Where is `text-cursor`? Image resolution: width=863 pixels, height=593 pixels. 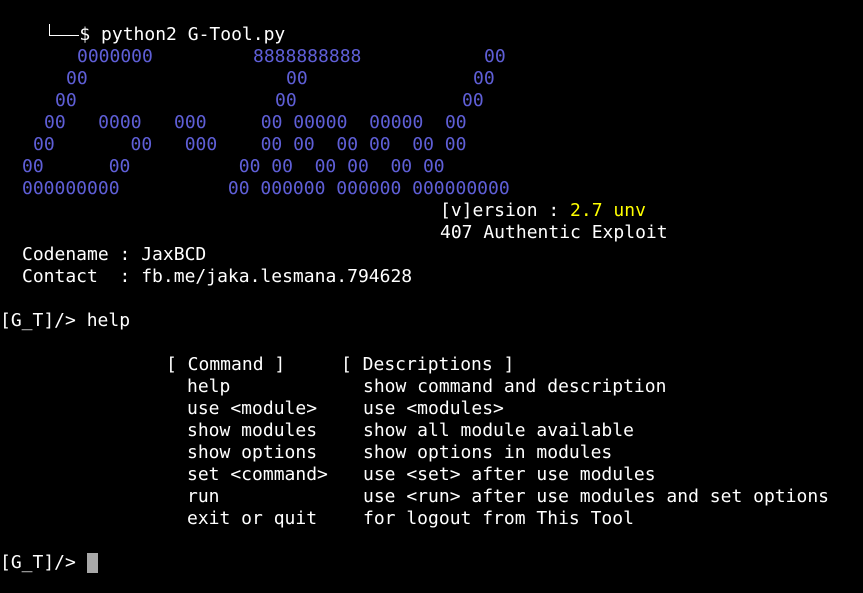 text-cursor is located at coordinates (92, 563).